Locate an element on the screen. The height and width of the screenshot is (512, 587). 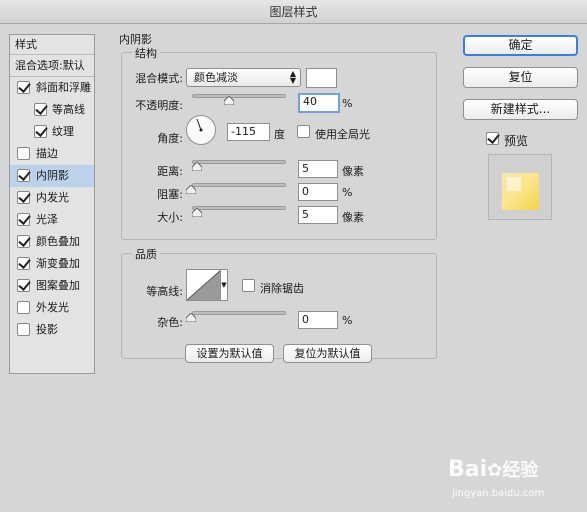
angle-unit: 度 is located at coordinates (279, 134).